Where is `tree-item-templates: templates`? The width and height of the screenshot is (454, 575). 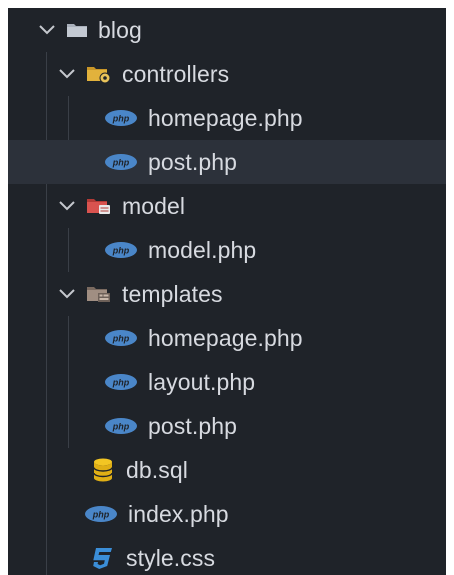 tree-item-templates: templates is located at coordinates (227, 294).